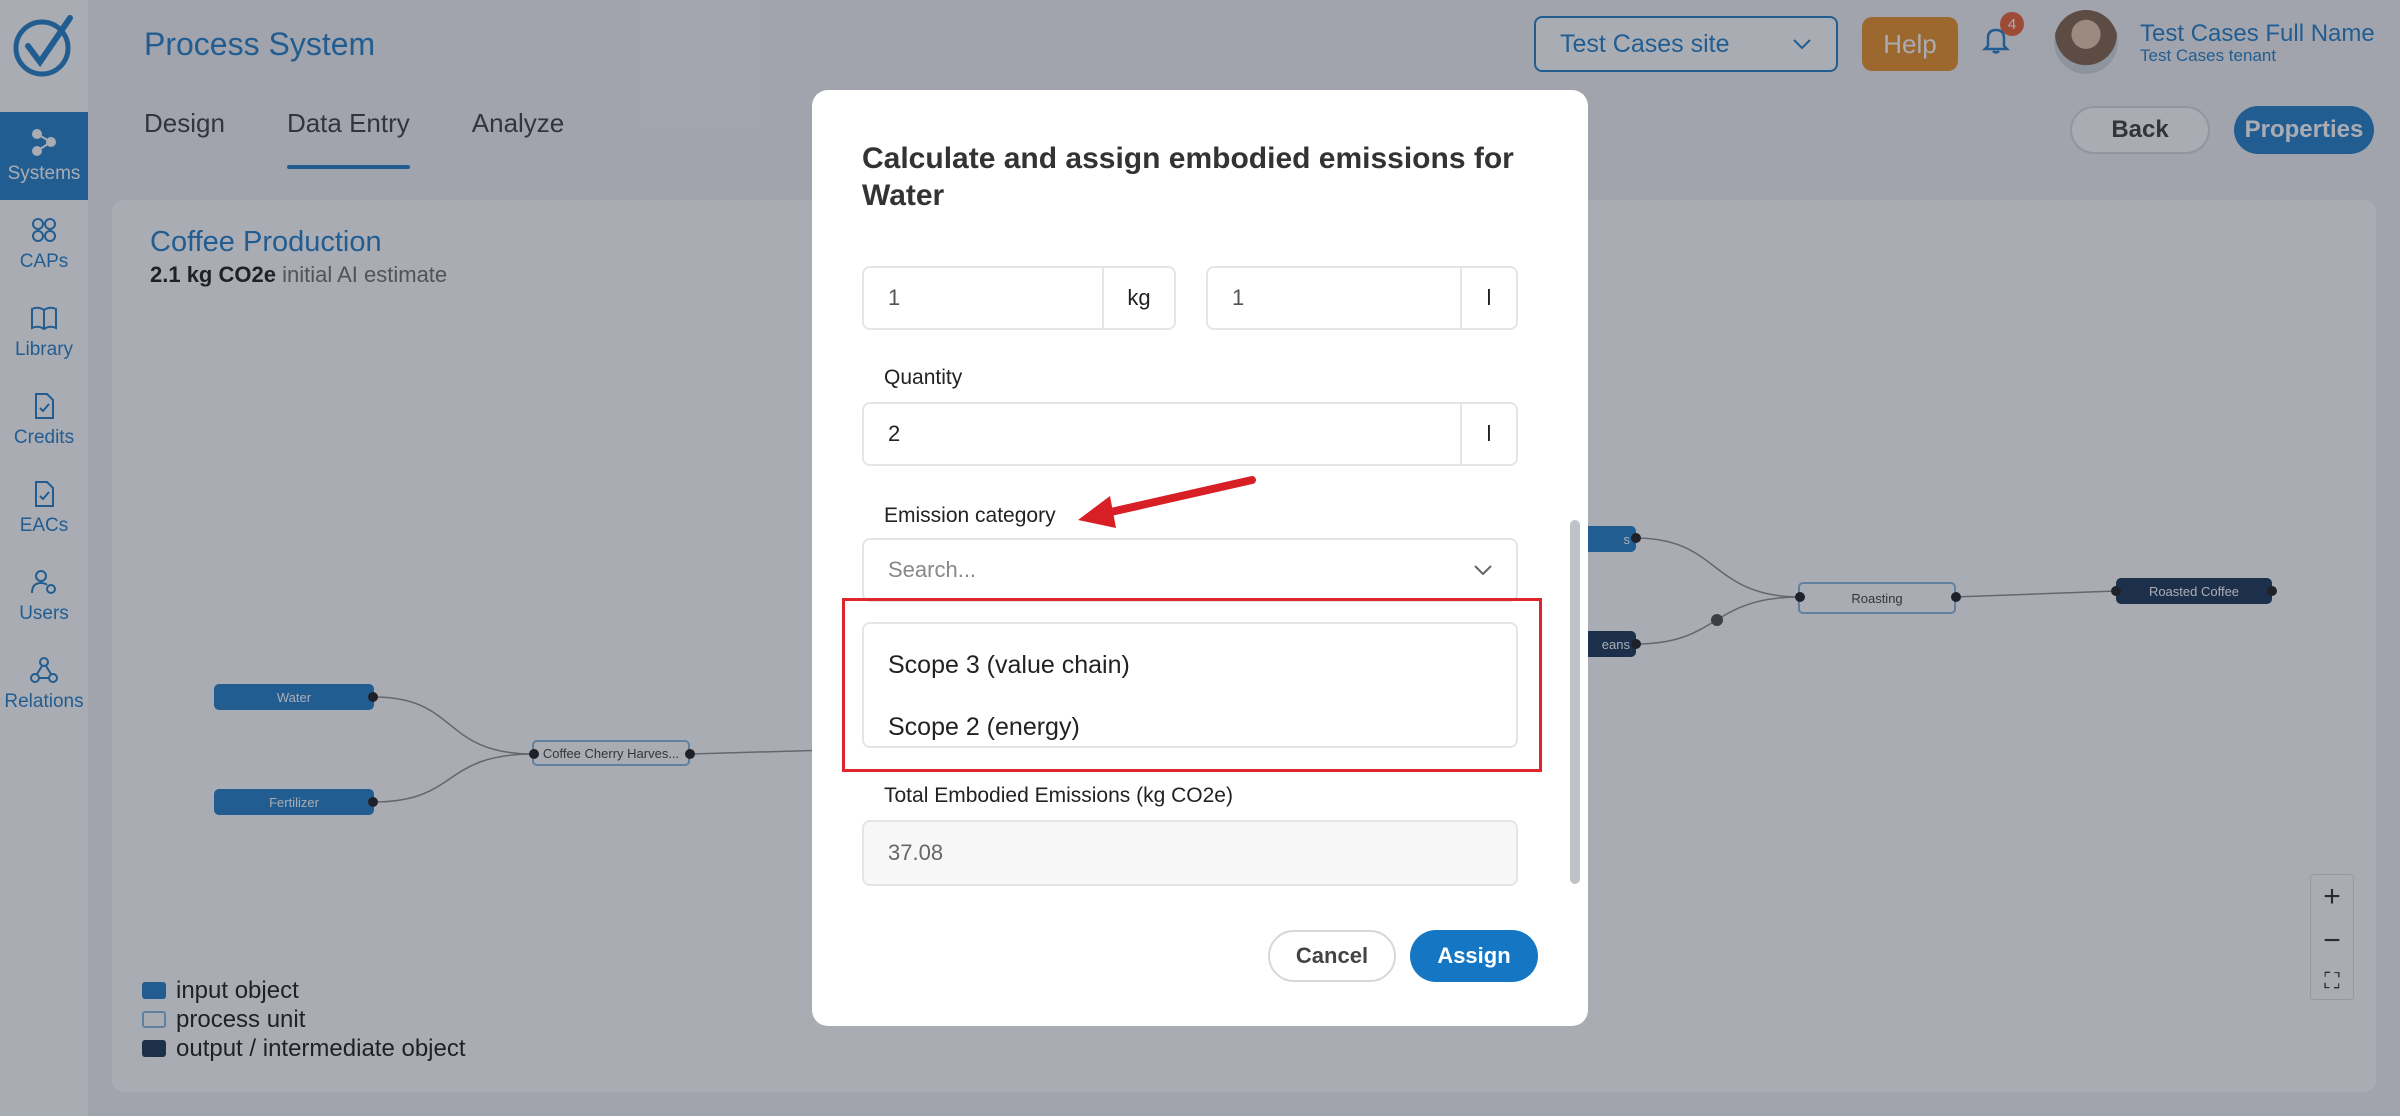 The height and width of the screenshot is (1116, 2400). I want to click on total-emissions-label: Total Embodied Emissions (kg CO2e), so click(1058, 795).